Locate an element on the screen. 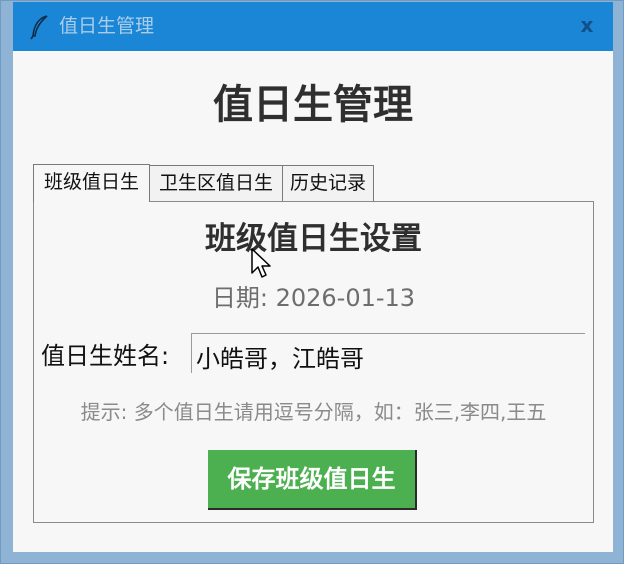  close-button: x is located at coordinates (587, 26).